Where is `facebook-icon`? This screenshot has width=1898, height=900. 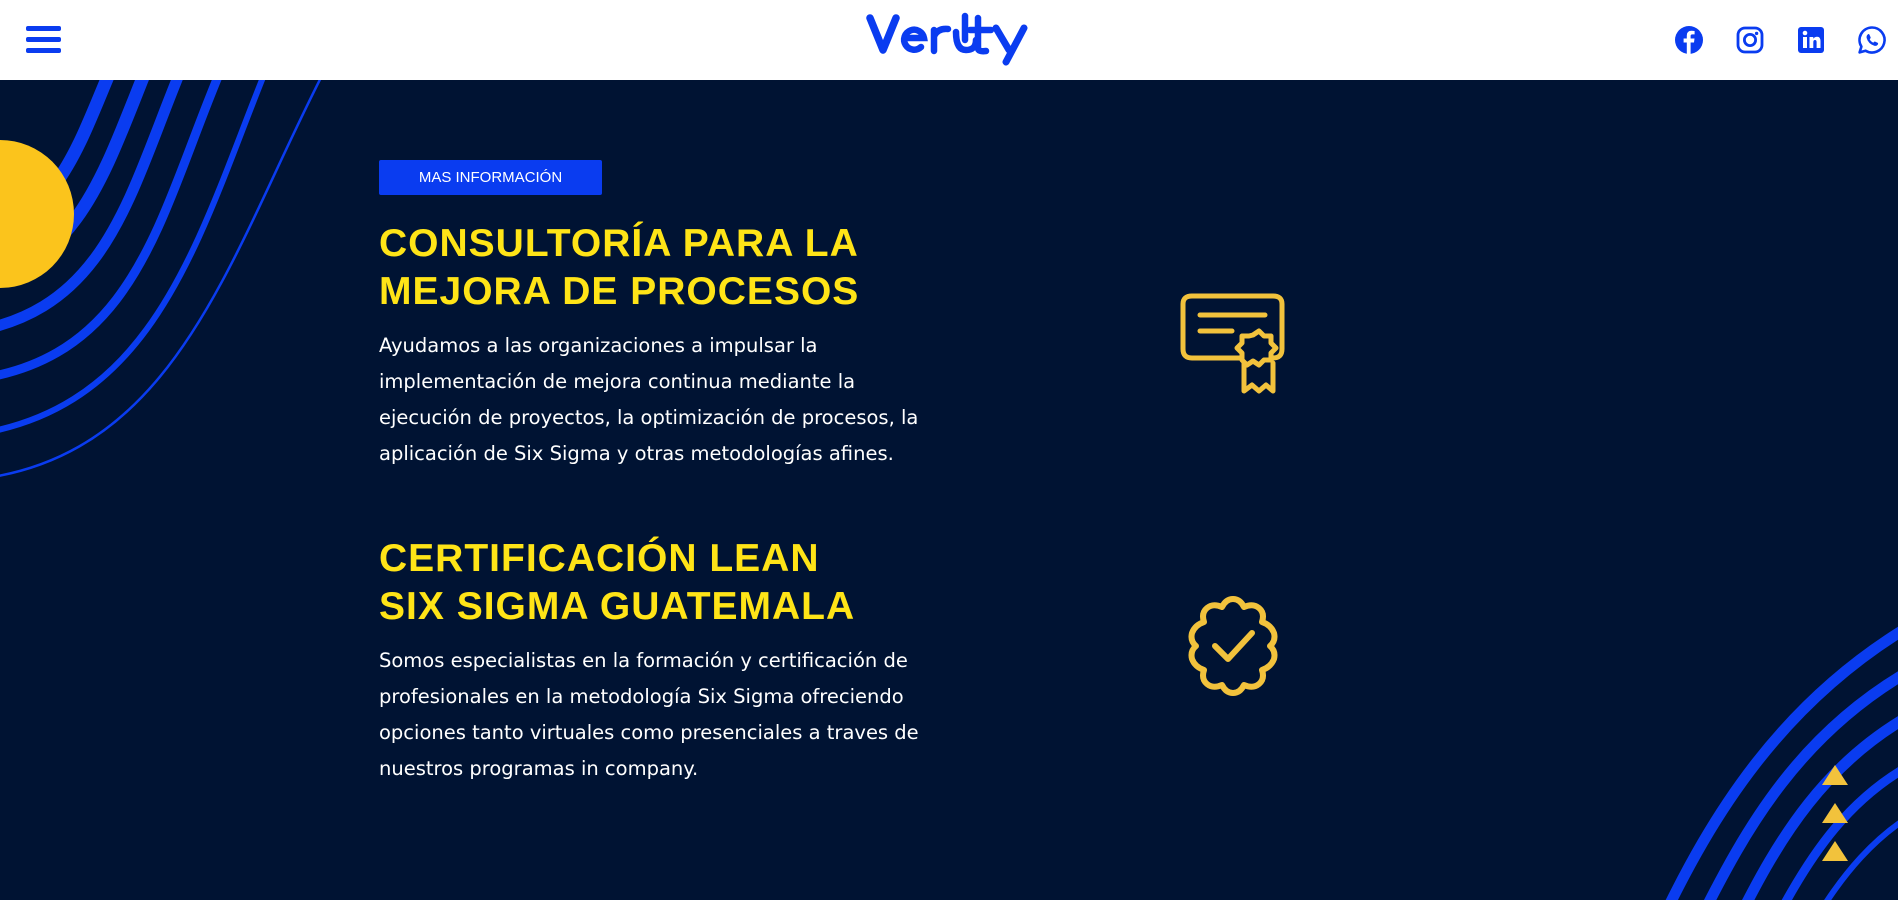
facebook-icon is located at coordinates (1689, 40).